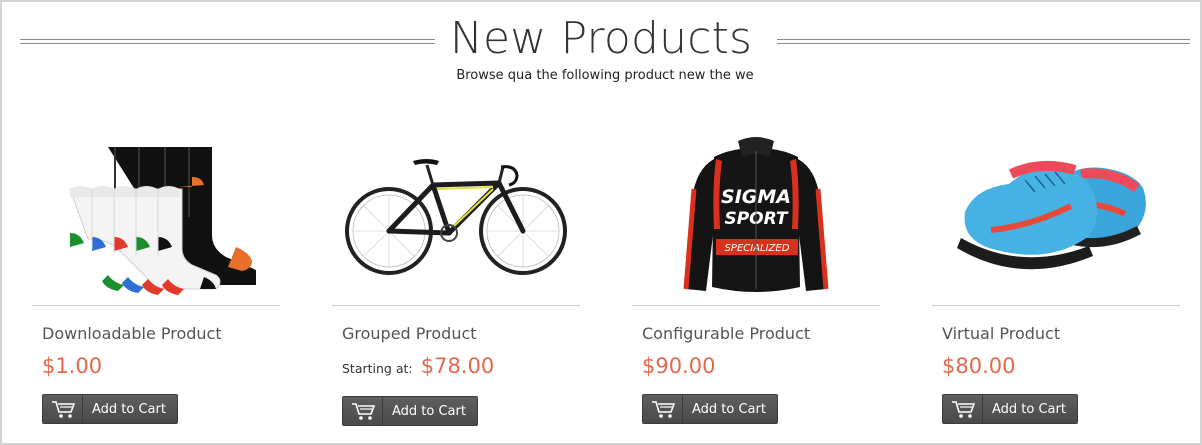  Describe the element at coordinates (1001, 333) in the screenshot. I see `product-name-link: Virtual Product` at that location.